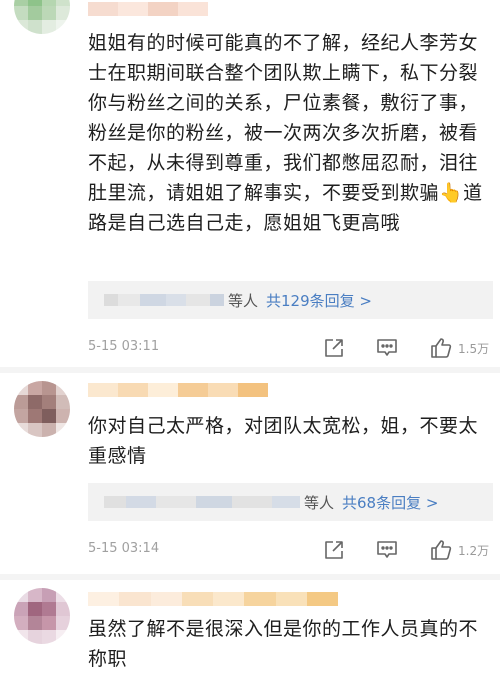  What do you see at coordinates (319, 300) in the screenshot?
I see `view-replies-link: 共129条回复 >` at bounding box center [319, 300].